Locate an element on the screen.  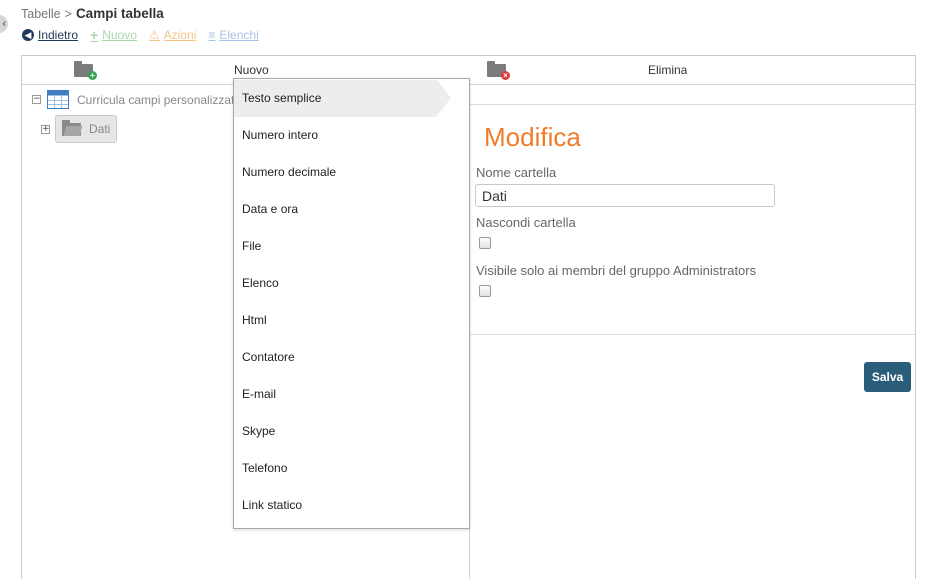
form-title: Modifica is located at coordinates (532, 137).